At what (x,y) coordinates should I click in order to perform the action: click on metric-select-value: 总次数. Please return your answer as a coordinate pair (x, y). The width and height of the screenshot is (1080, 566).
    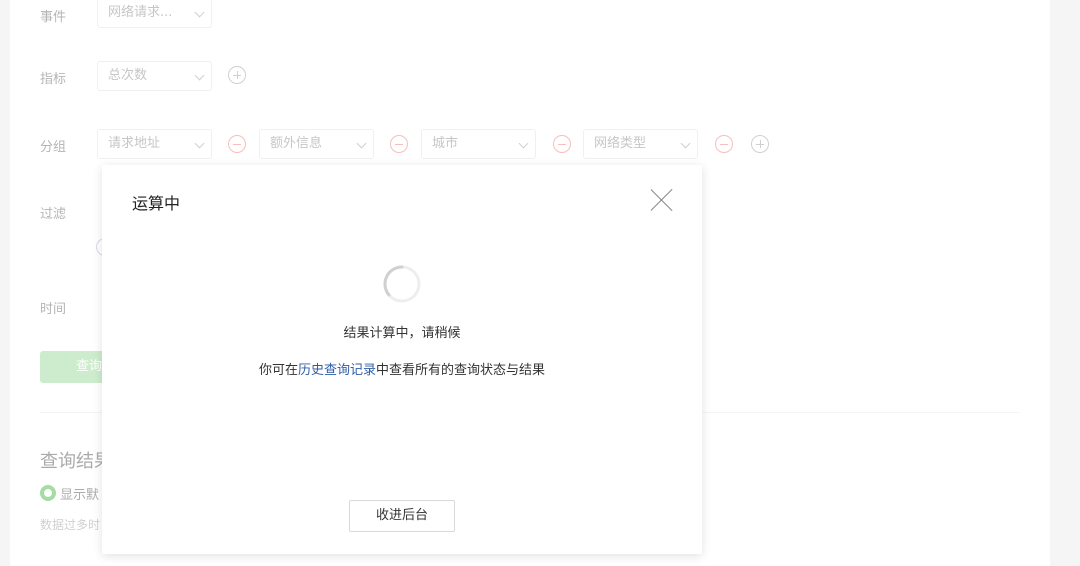
    Looking at the image, I should click on (128, 75).